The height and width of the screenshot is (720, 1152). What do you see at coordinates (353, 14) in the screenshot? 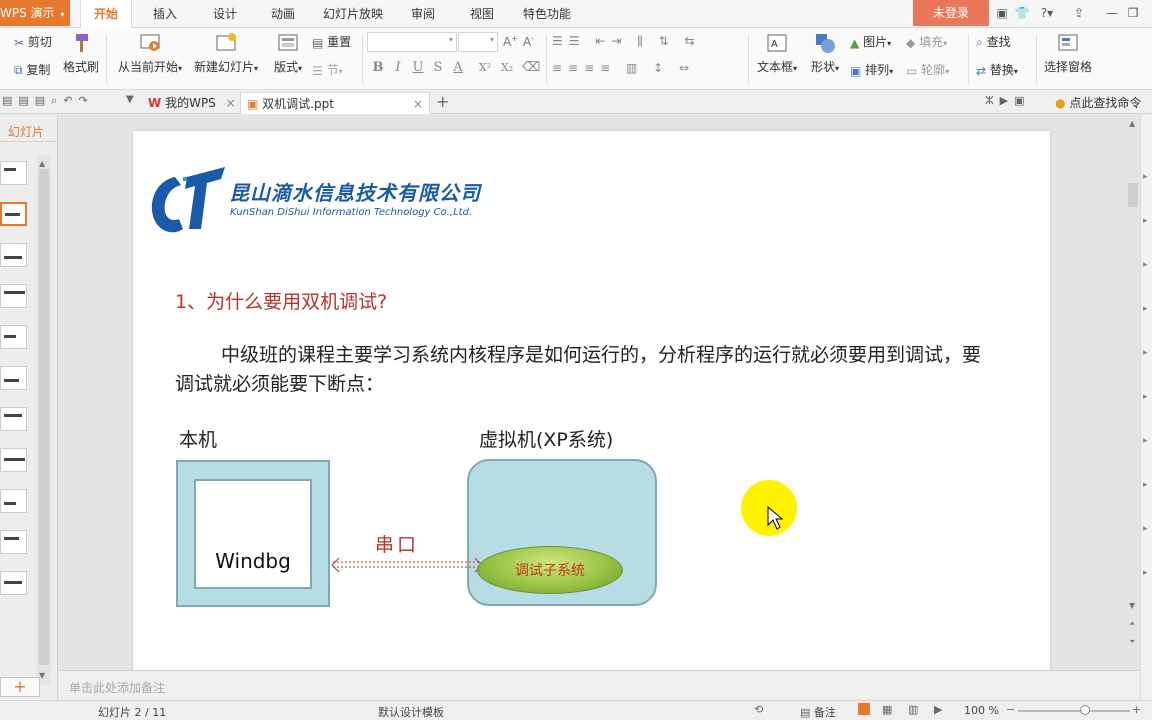
I see `tab-slideshow: 幻灯片放映` at bounding box center [353, 14].